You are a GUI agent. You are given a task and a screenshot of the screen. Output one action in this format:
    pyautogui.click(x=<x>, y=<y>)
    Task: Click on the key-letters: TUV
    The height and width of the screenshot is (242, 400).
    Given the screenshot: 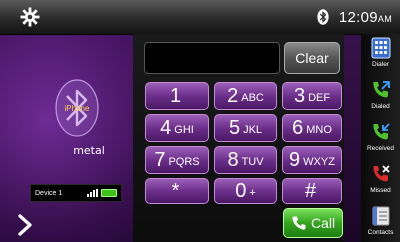 What is the action you would take?
    pyautogui.click(x=252, y=162)
    